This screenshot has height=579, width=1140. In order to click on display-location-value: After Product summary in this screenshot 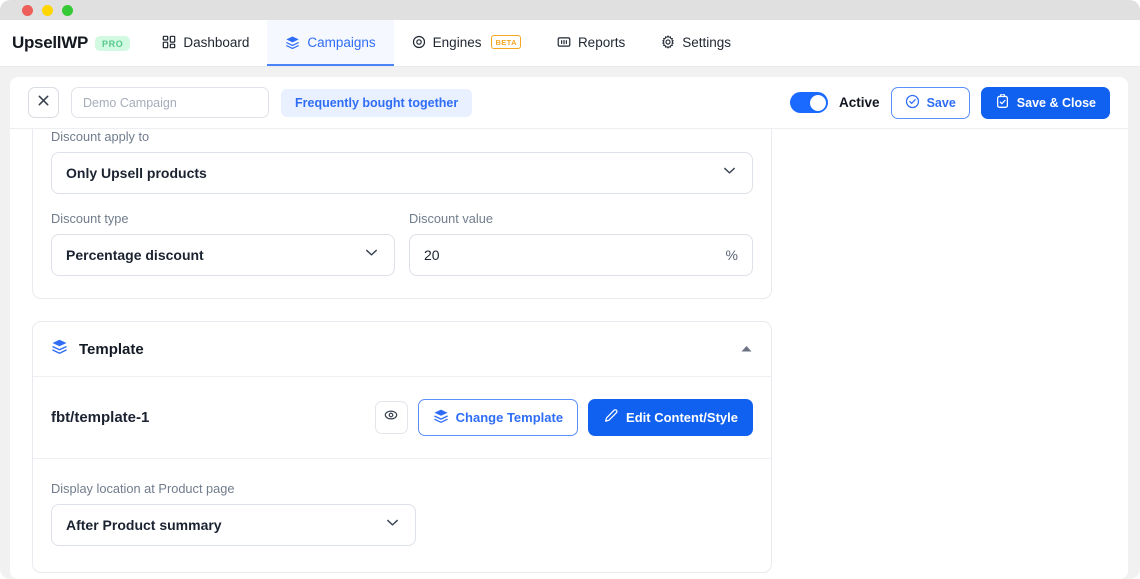, I will do `click(144, 525)`.